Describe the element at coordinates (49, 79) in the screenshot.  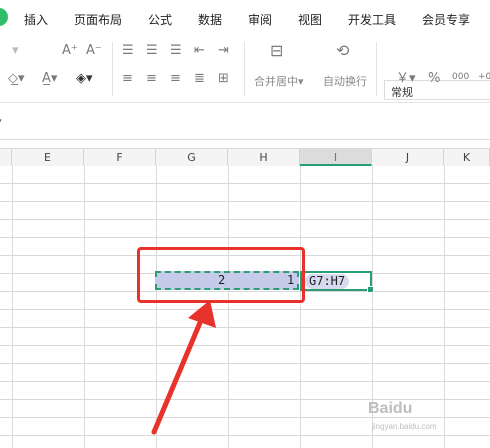
I see `font-color-icon: A̲▾` at that location.